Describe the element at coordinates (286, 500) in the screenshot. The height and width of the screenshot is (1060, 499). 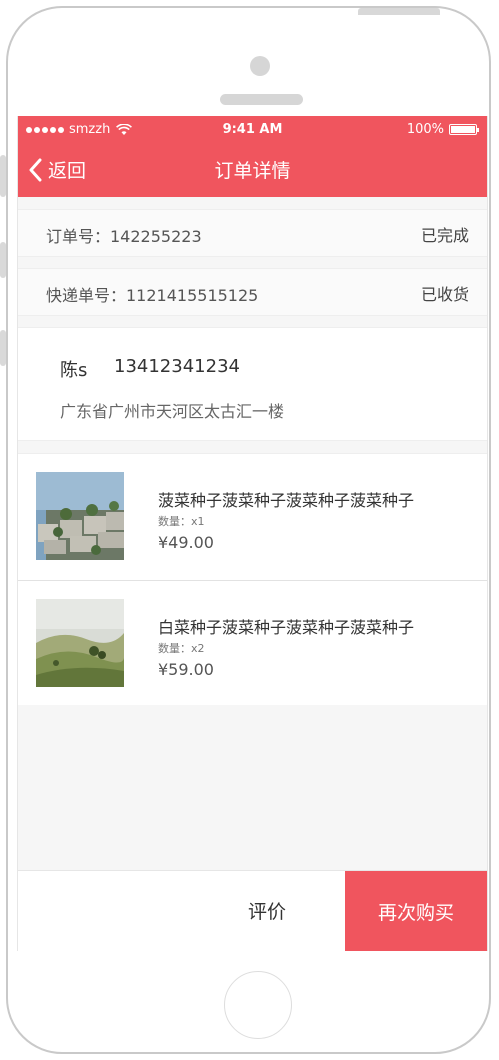
I see `product-name: 菠菜种子菠菜种子菠菜种子菠菜种子` at that location.